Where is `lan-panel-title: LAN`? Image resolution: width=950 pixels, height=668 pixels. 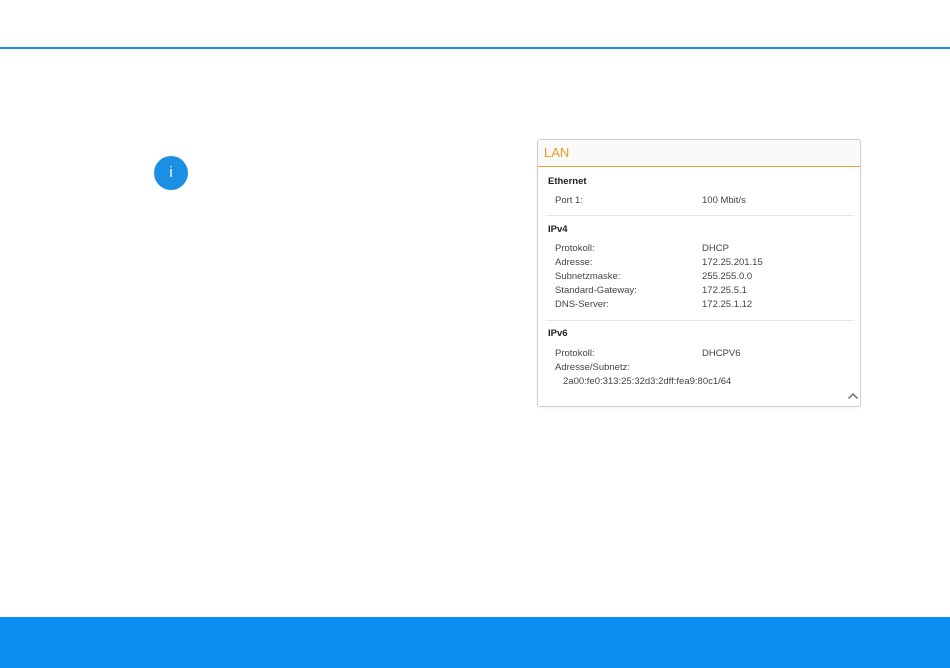
lan-panel-title: LAN is located at coordinates (557, 152).